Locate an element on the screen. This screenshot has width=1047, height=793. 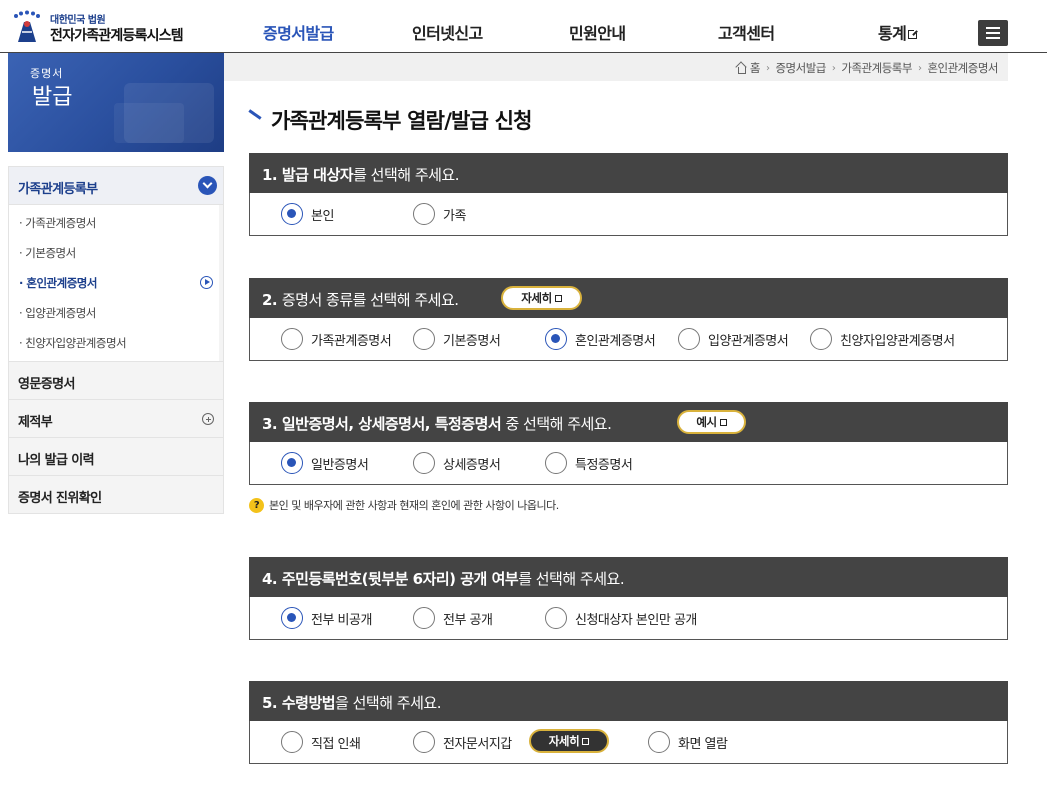
section-text: 을 선택해 주세요. is located at coordinates (388, 703).